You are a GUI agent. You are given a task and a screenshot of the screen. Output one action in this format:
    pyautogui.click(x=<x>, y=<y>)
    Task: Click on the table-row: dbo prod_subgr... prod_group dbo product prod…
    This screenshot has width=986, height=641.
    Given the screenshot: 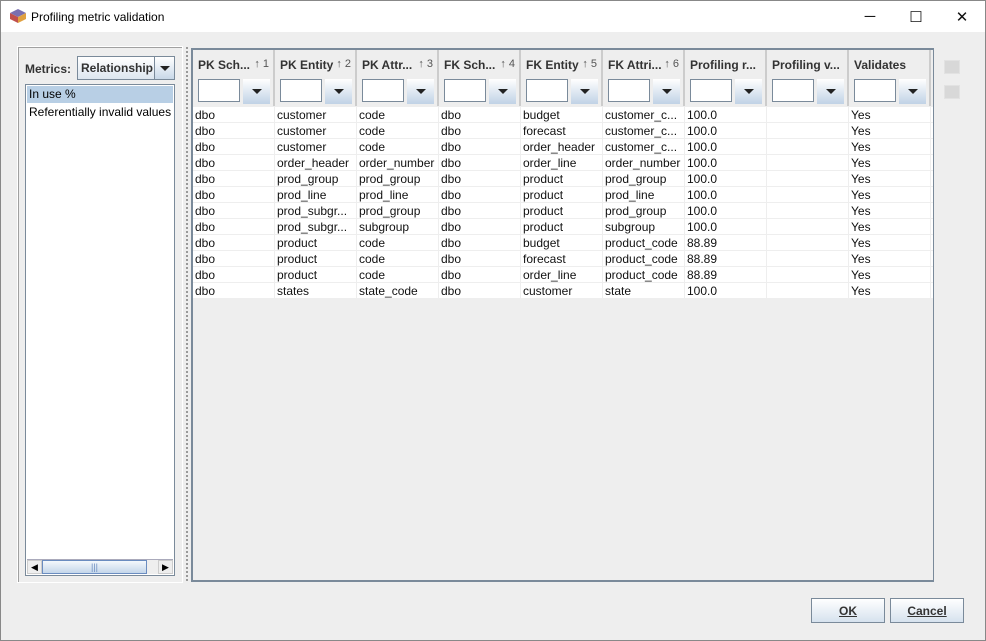 What is the action you would take?
    pyautogui.click(x=563, y=211)
    